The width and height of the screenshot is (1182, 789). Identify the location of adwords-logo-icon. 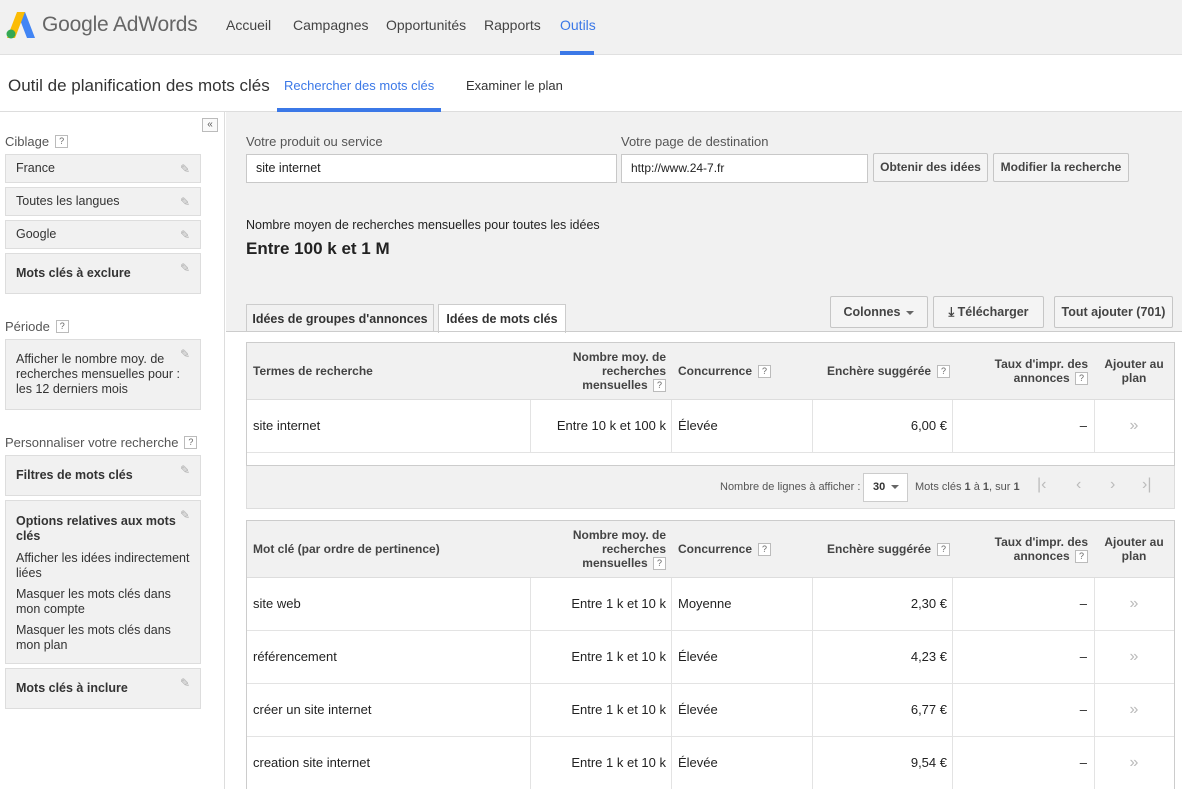
(20, 25).